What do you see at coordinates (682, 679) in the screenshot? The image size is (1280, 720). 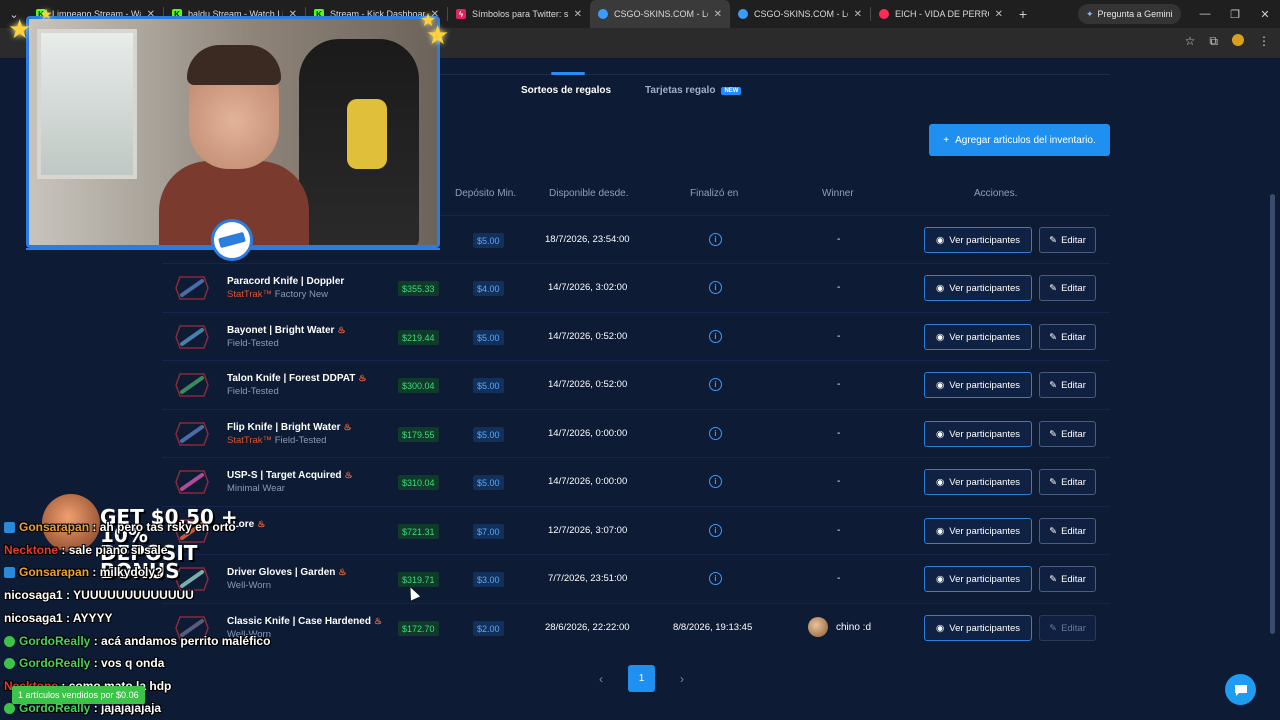 I see `next-page-icon: ›` at bounding box center [682, 679].